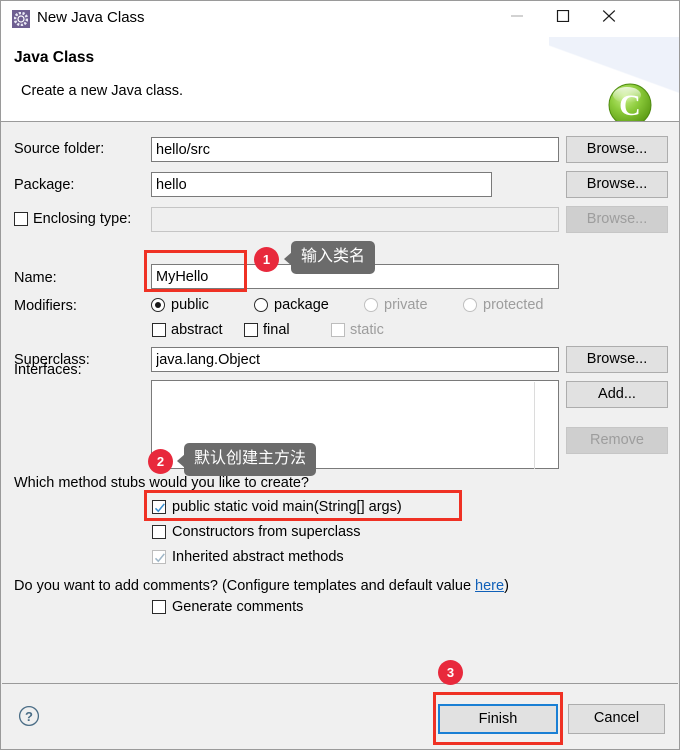  I want to click on name-label: Name:, so click(35, 278).